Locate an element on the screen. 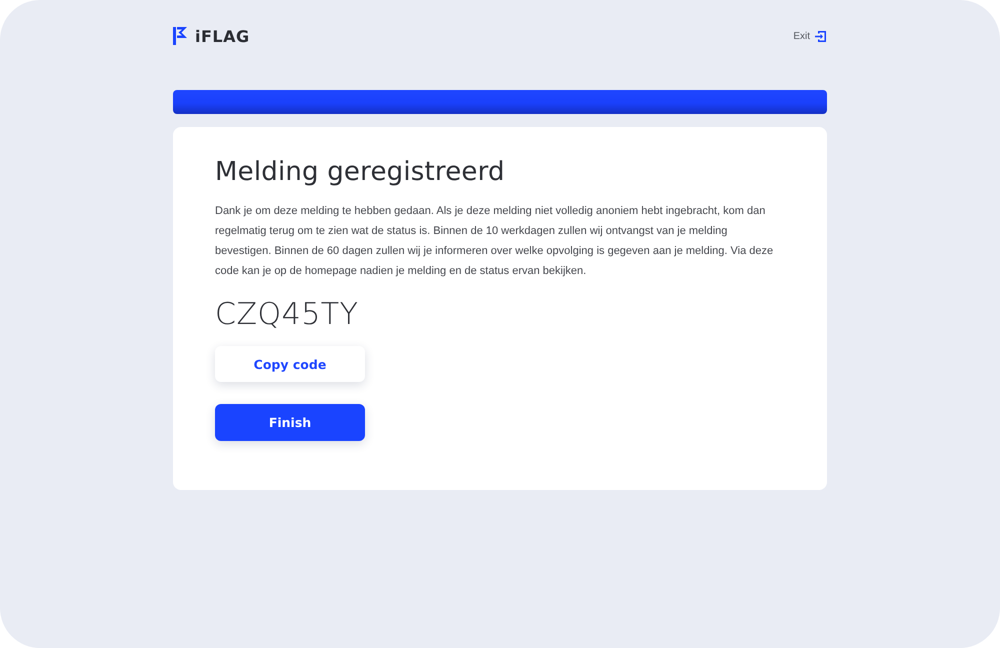 Image resolution: width=1000 pixels, height=648 pixels. logo-flag-icon is located at coordinates (180, 36).